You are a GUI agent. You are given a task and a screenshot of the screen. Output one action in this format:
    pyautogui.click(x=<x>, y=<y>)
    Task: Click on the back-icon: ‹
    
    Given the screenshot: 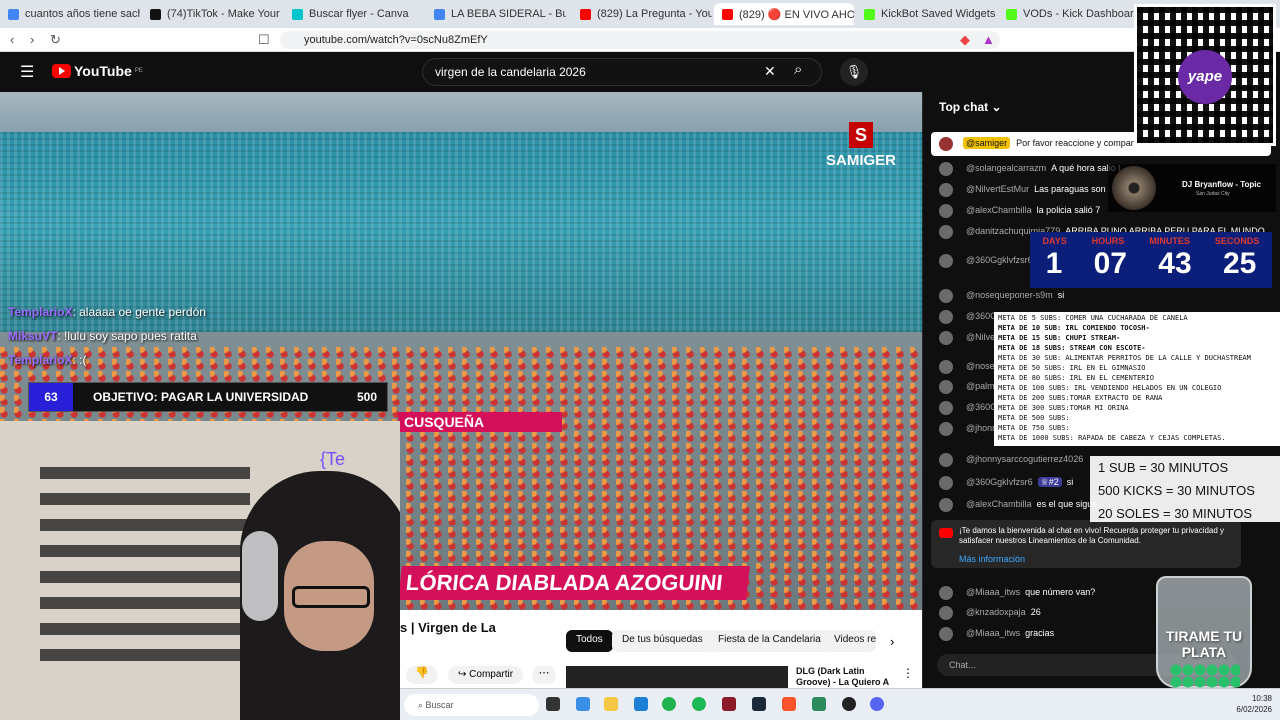 What is the action you would take?
    pyautogui.click(x=12, y=39)
    